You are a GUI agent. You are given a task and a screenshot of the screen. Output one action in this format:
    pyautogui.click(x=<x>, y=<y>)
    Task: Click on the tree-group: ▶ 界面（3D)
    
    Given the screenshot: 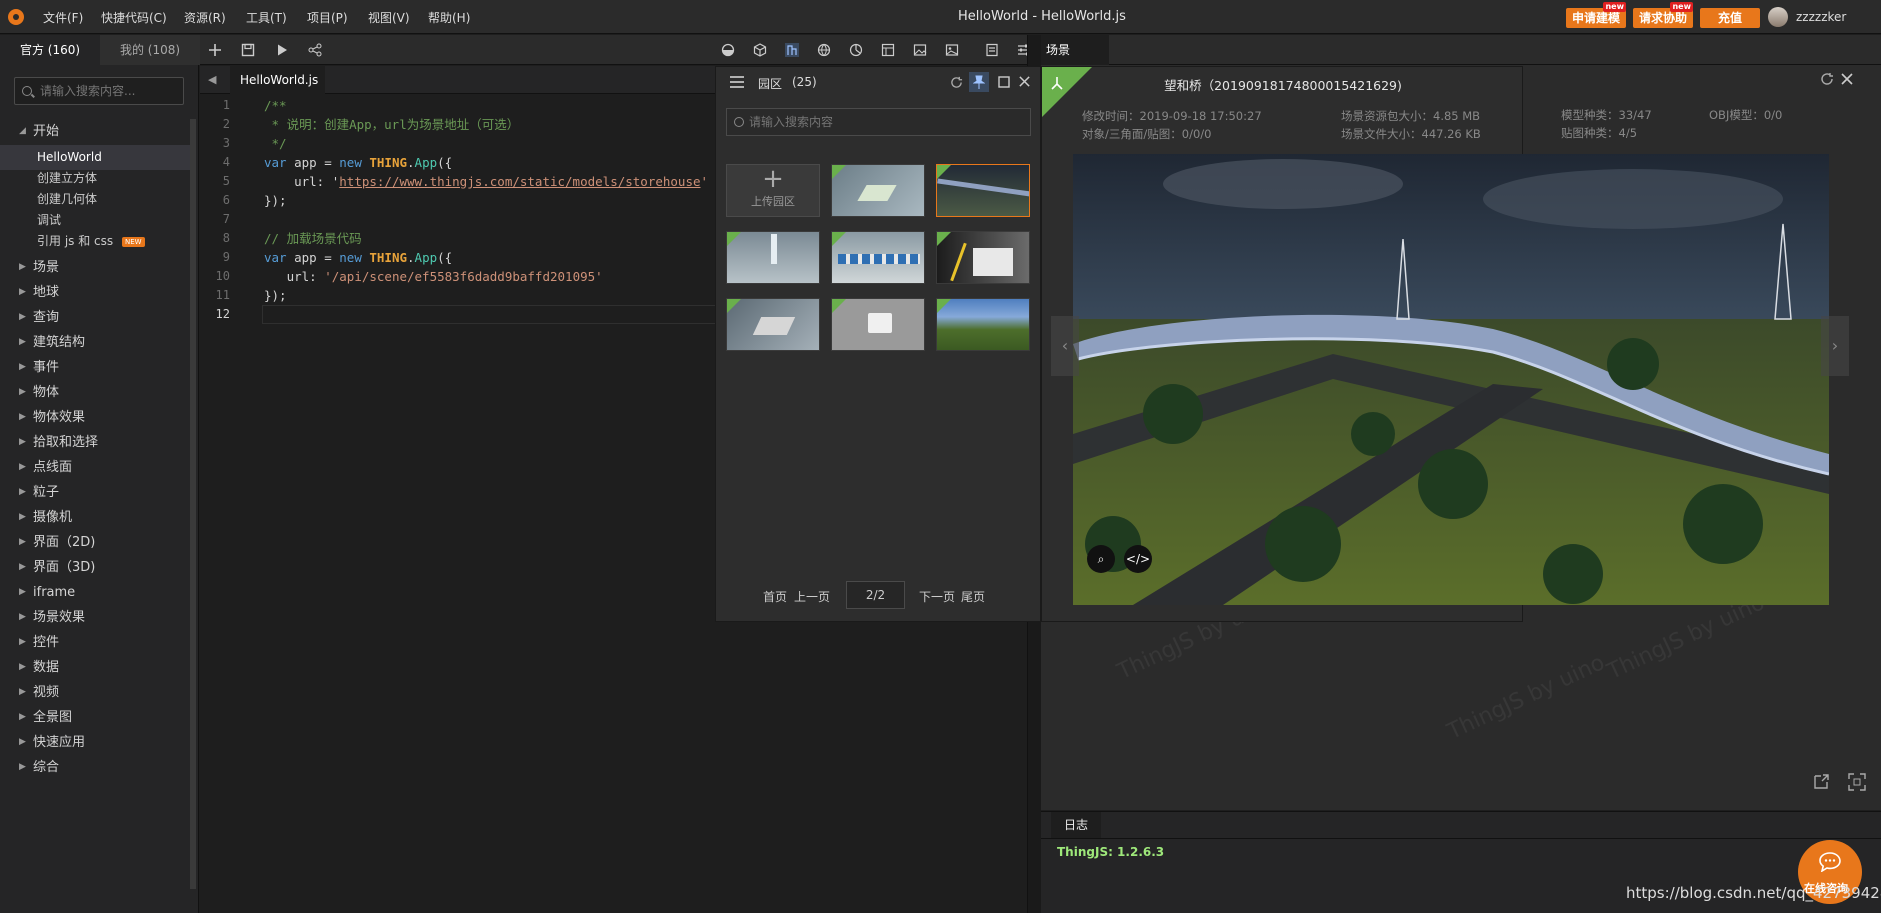 What is the action you would take?
    pyautogui.click(x=95, y=567)
    